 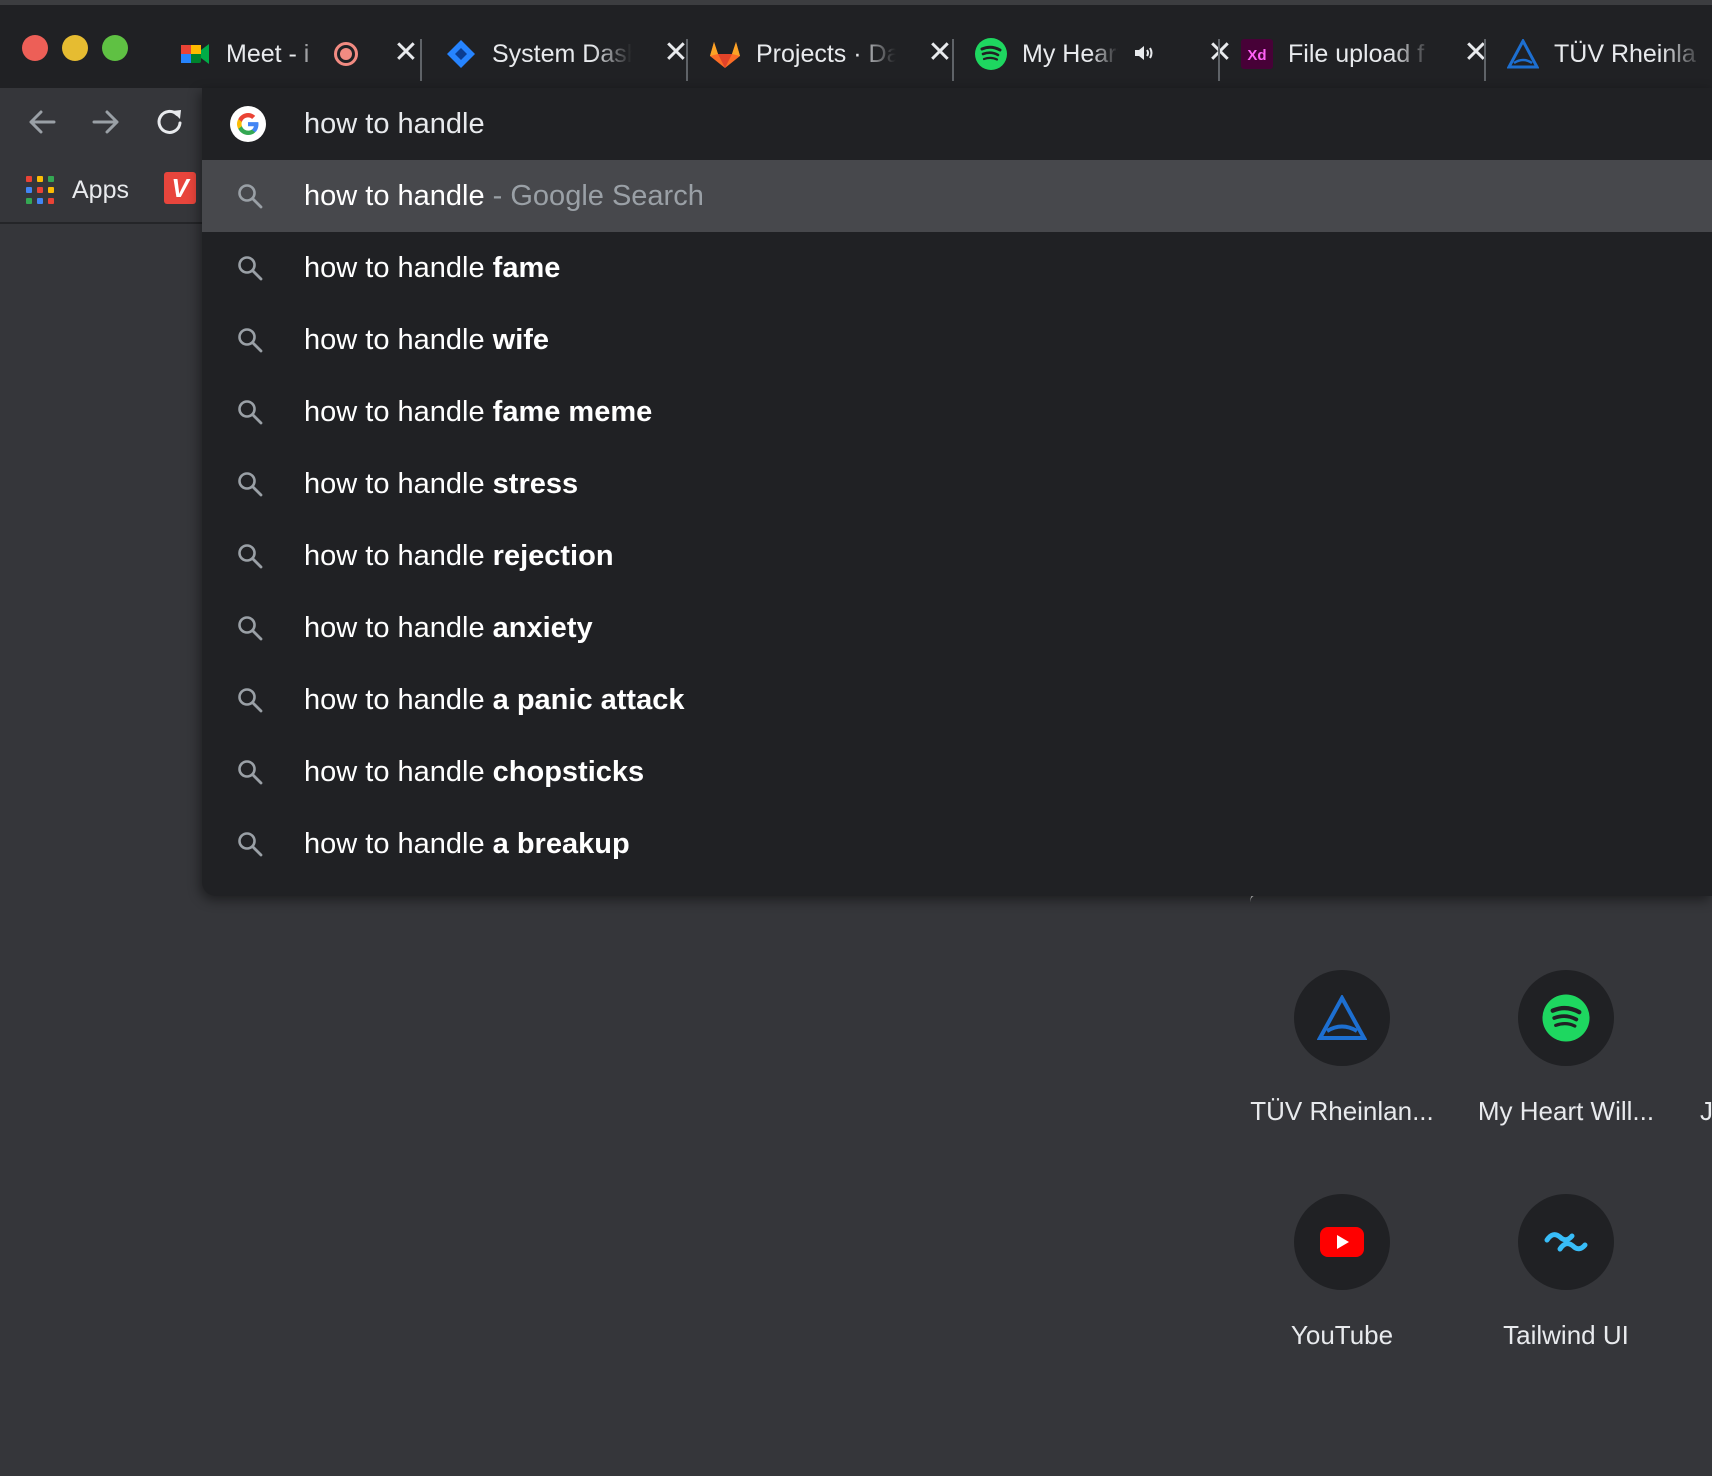 What do you see at coordinates (957, 268) in the screenshot?
I see `suggestion-row: how to handle fame` at bounding box center [957, 268].